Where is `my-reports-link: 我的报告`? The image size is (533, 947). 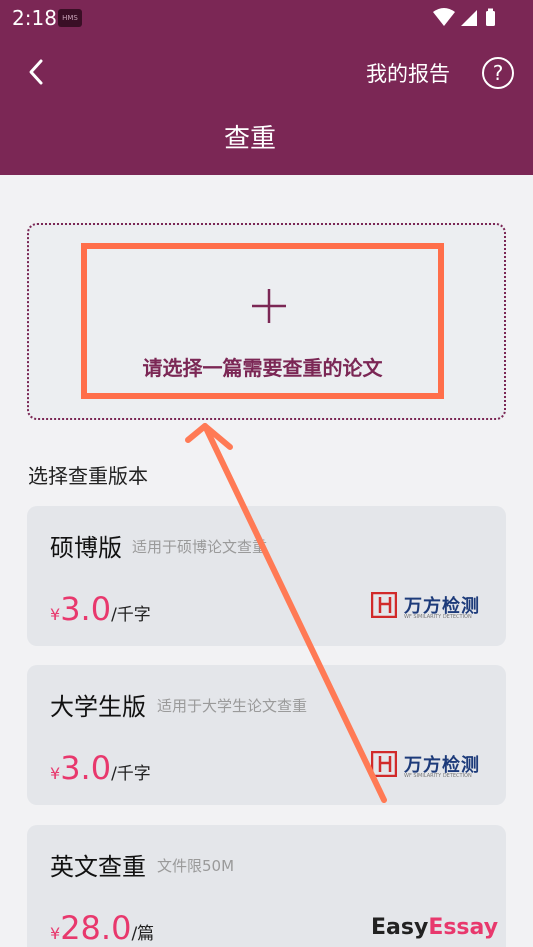 my-reports-link: 我的报告 is located at coordinates (408, 73).